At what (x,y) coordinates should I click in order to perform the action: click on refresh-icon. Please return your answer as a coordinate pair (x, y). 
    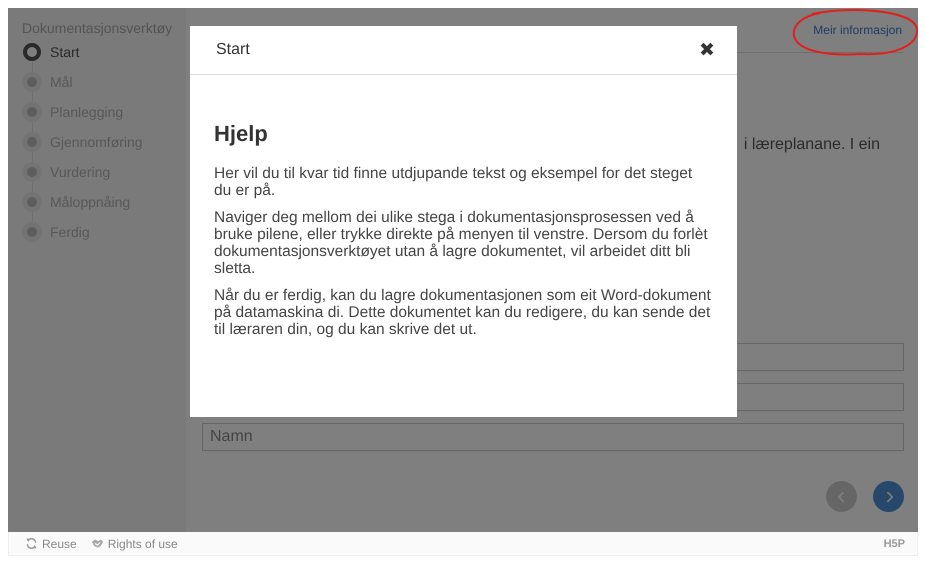
    Looking at the image, I should click on (31, 543).